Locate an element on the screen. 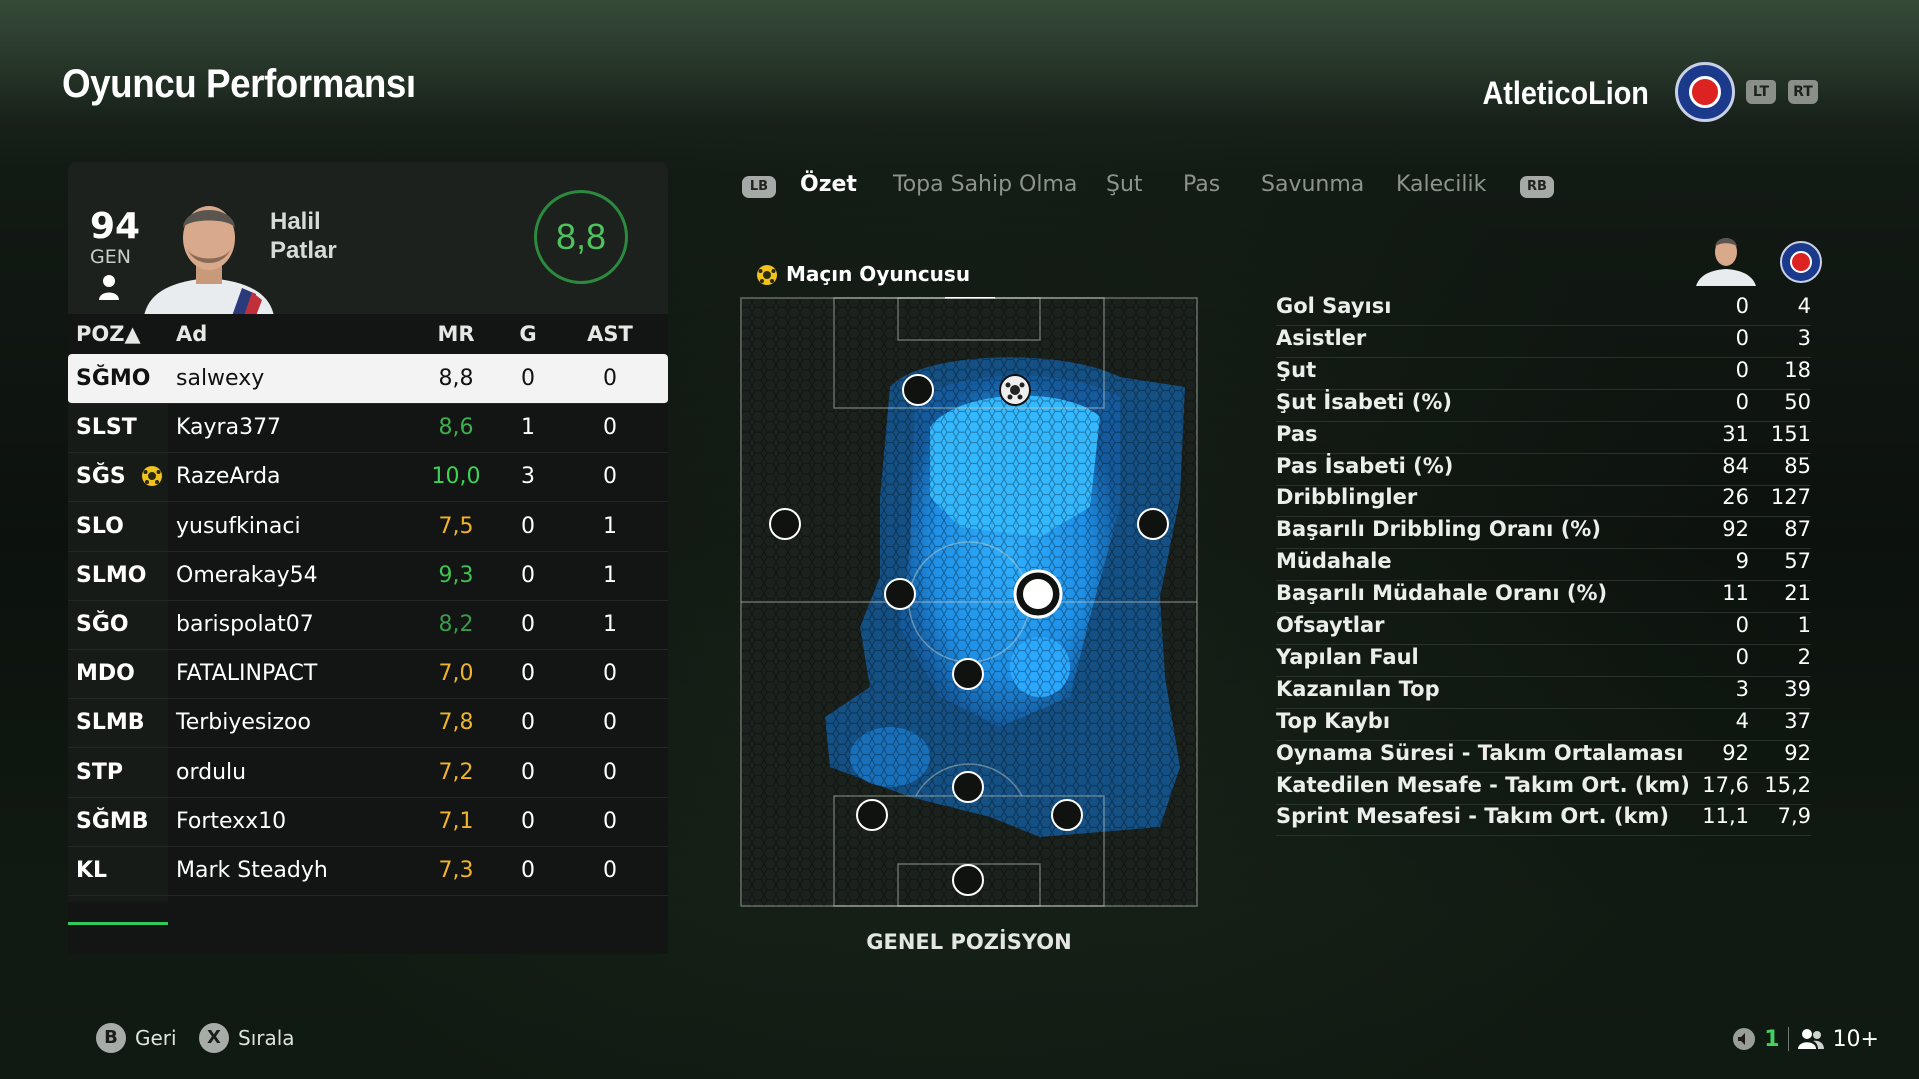  stat-label: Kazanılan Top is located at coordinates (1358, 688).